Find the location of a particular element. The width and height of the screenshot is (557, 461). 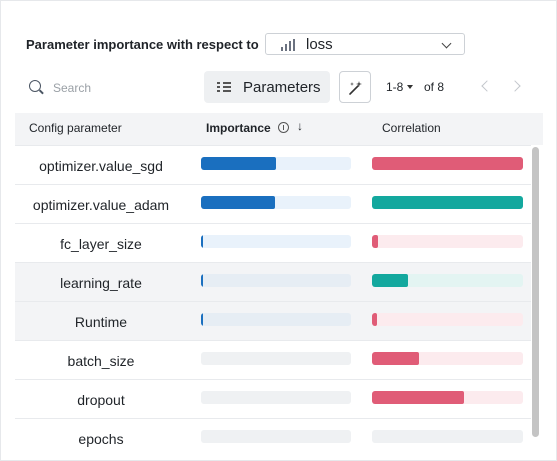

parameters-label: Parameters is located at coordinates (282, 87).